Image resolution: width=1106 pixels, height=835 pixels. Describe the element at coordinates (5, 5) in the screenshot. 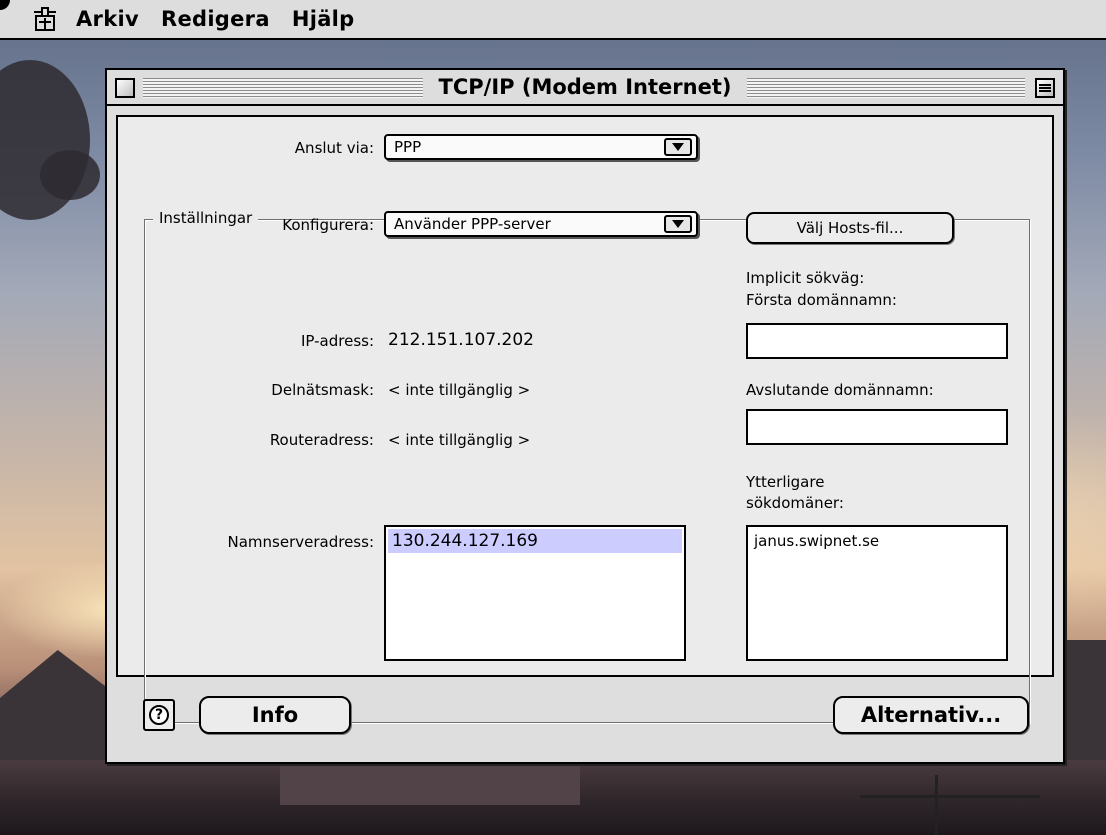

I see `screen-corner` at that location.